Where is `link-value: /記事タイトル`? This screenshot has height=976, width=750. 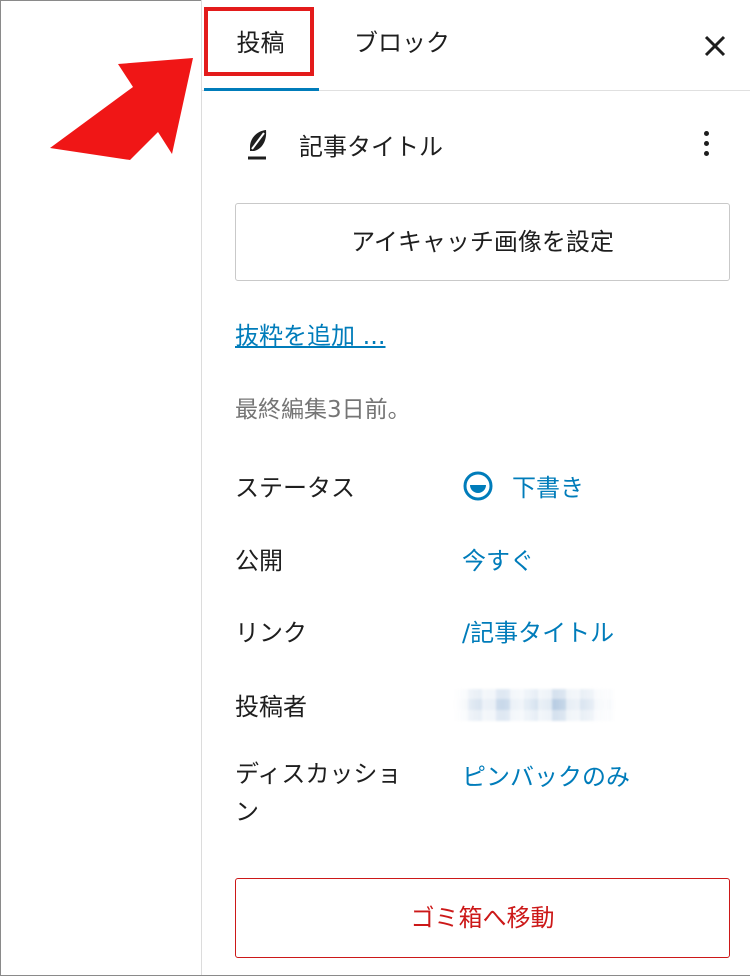
link-value: /記事タイトル is located at coordinates (538, 630).